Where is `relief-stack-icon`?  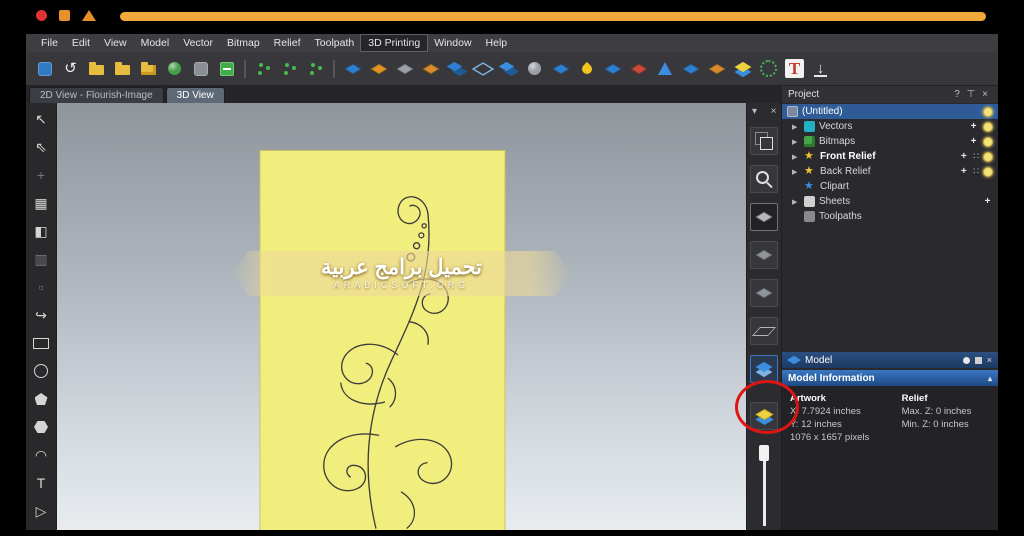
relief-stack-icon is located at coordinates (456, 68).